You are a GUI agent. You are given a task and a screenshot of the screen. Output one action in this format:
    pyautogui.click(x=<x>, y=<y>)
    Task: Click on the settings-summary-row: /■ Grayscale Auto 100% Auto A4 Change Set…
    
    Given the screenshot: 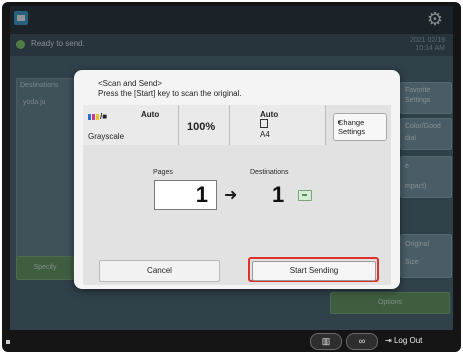 What is the action you would take?
    pyautogui.click(x=237, y=125)
    